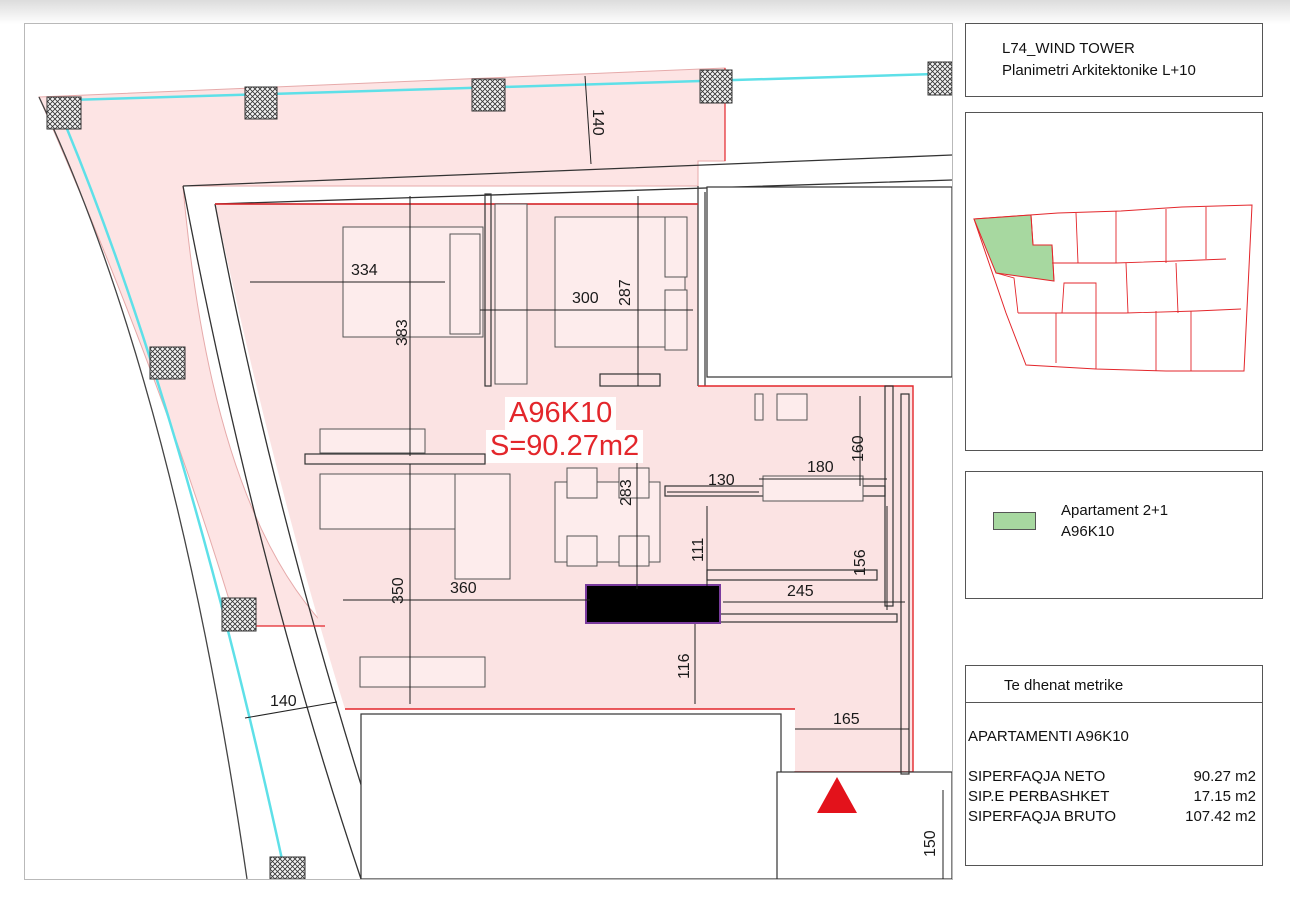  What do you see at coordinates (829, 282) in the screenshot?
I see `core-area` at bounding box center [829, 282].